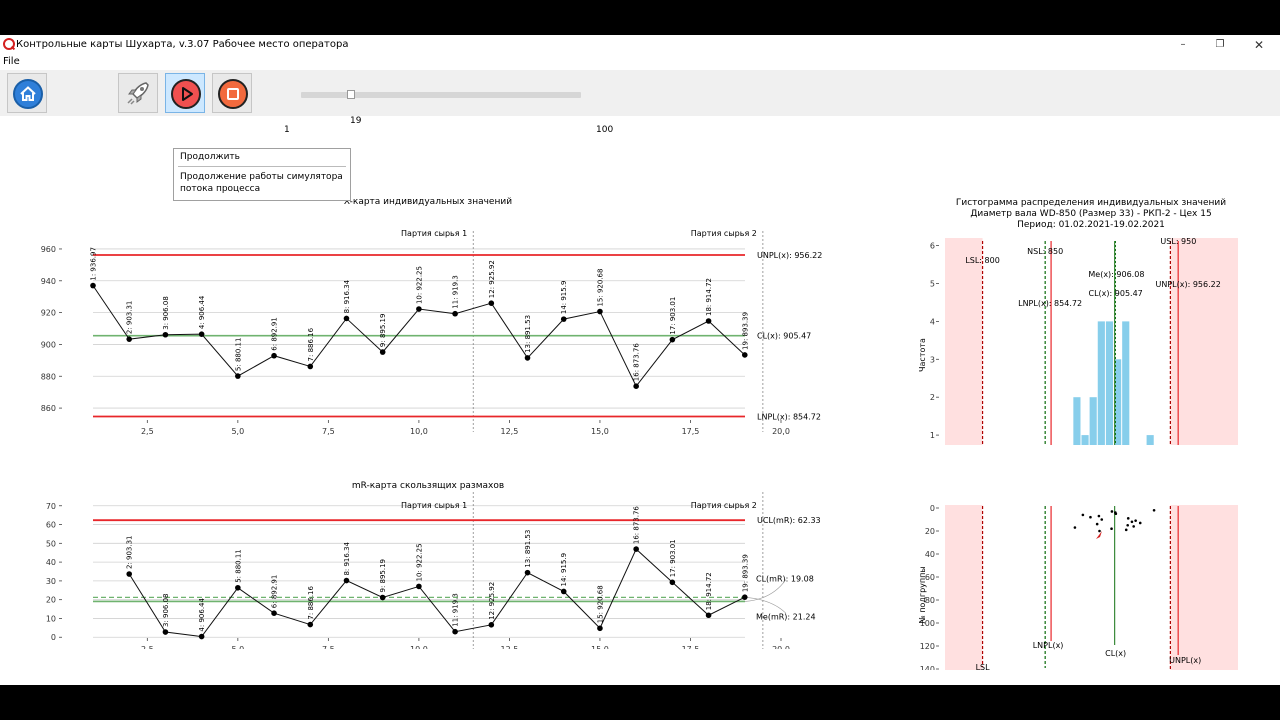 This screenshot has height=720, width=1280. I want to click on home-icon, so click(28, 94).